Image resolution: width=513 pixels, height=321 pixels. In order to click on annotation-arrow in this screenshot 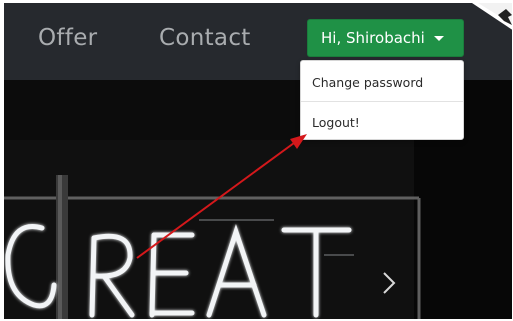, I will do `click(221, 196)`.